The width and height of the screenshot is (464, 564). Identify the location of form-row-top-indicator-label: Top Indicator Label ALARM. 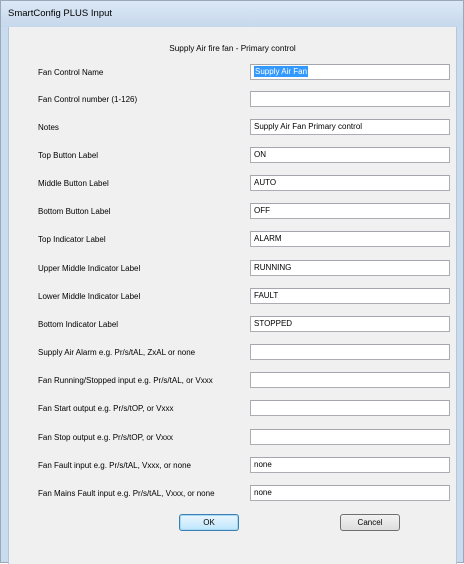
(232, 239).